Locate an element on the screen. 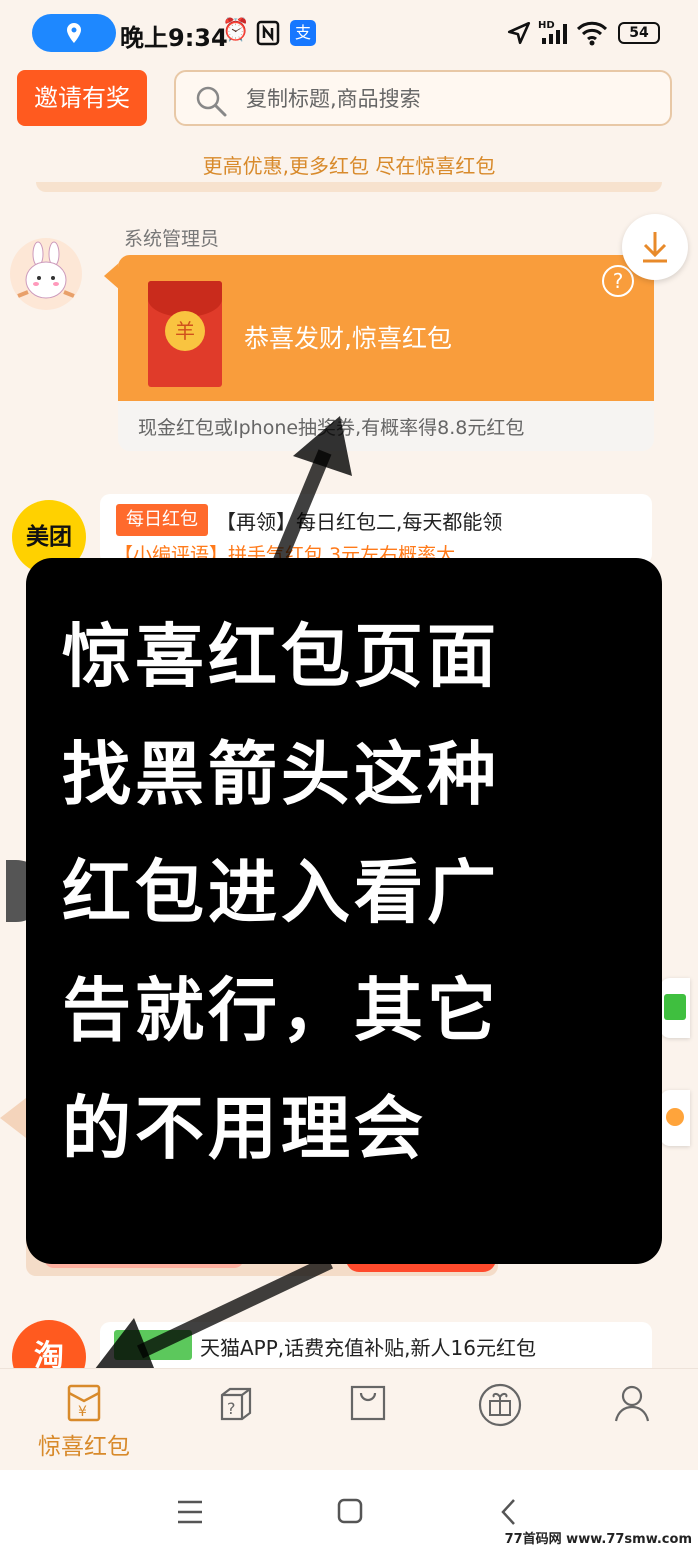  admin-avatar is located at coordinates (46, 274).